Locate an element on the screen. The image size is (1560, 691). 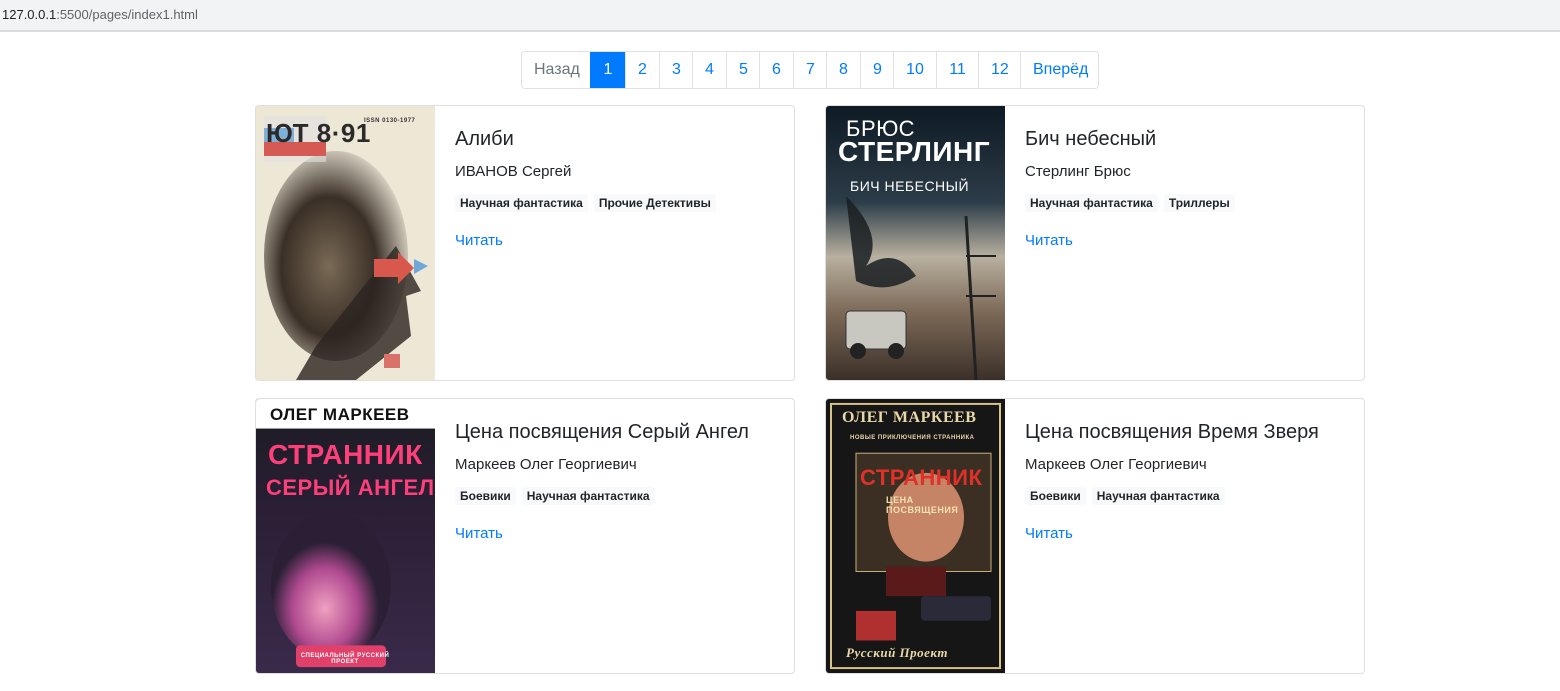
pagination-page-10: 10 is located at coordinates (914, 70).